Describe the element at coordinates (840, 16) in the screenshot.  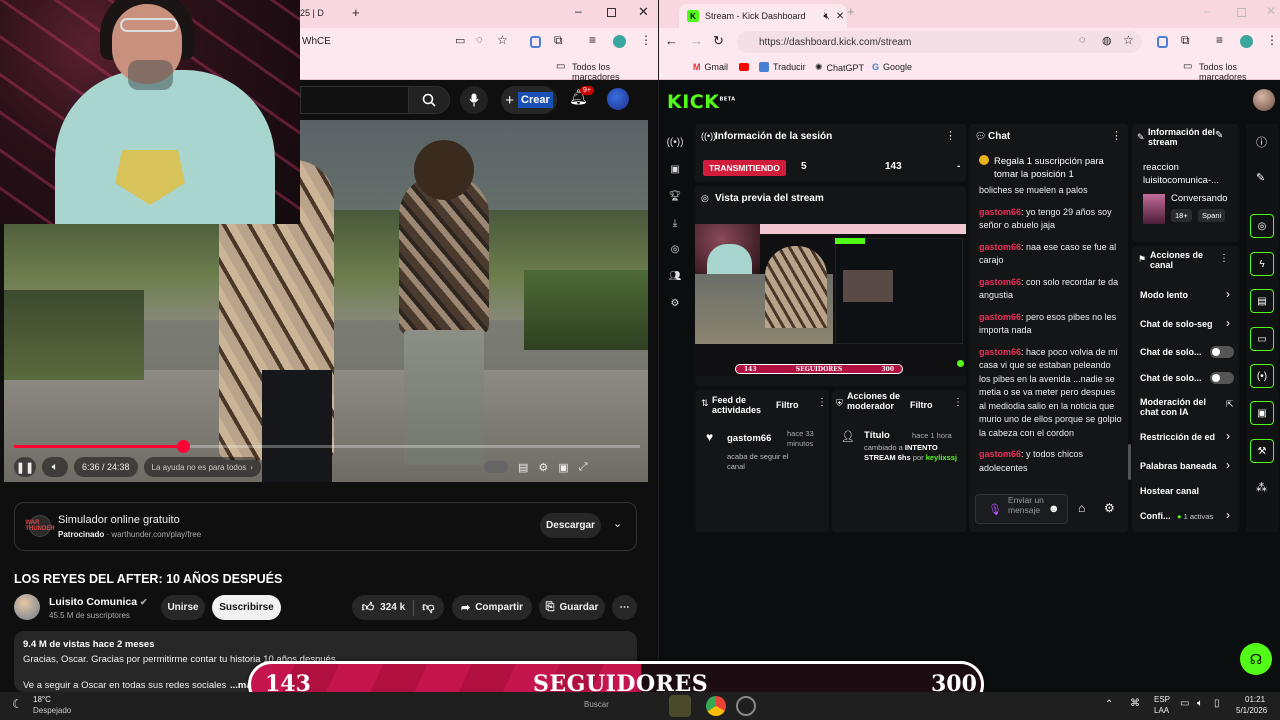
I see `close-tab-icon: ✕` at that location.